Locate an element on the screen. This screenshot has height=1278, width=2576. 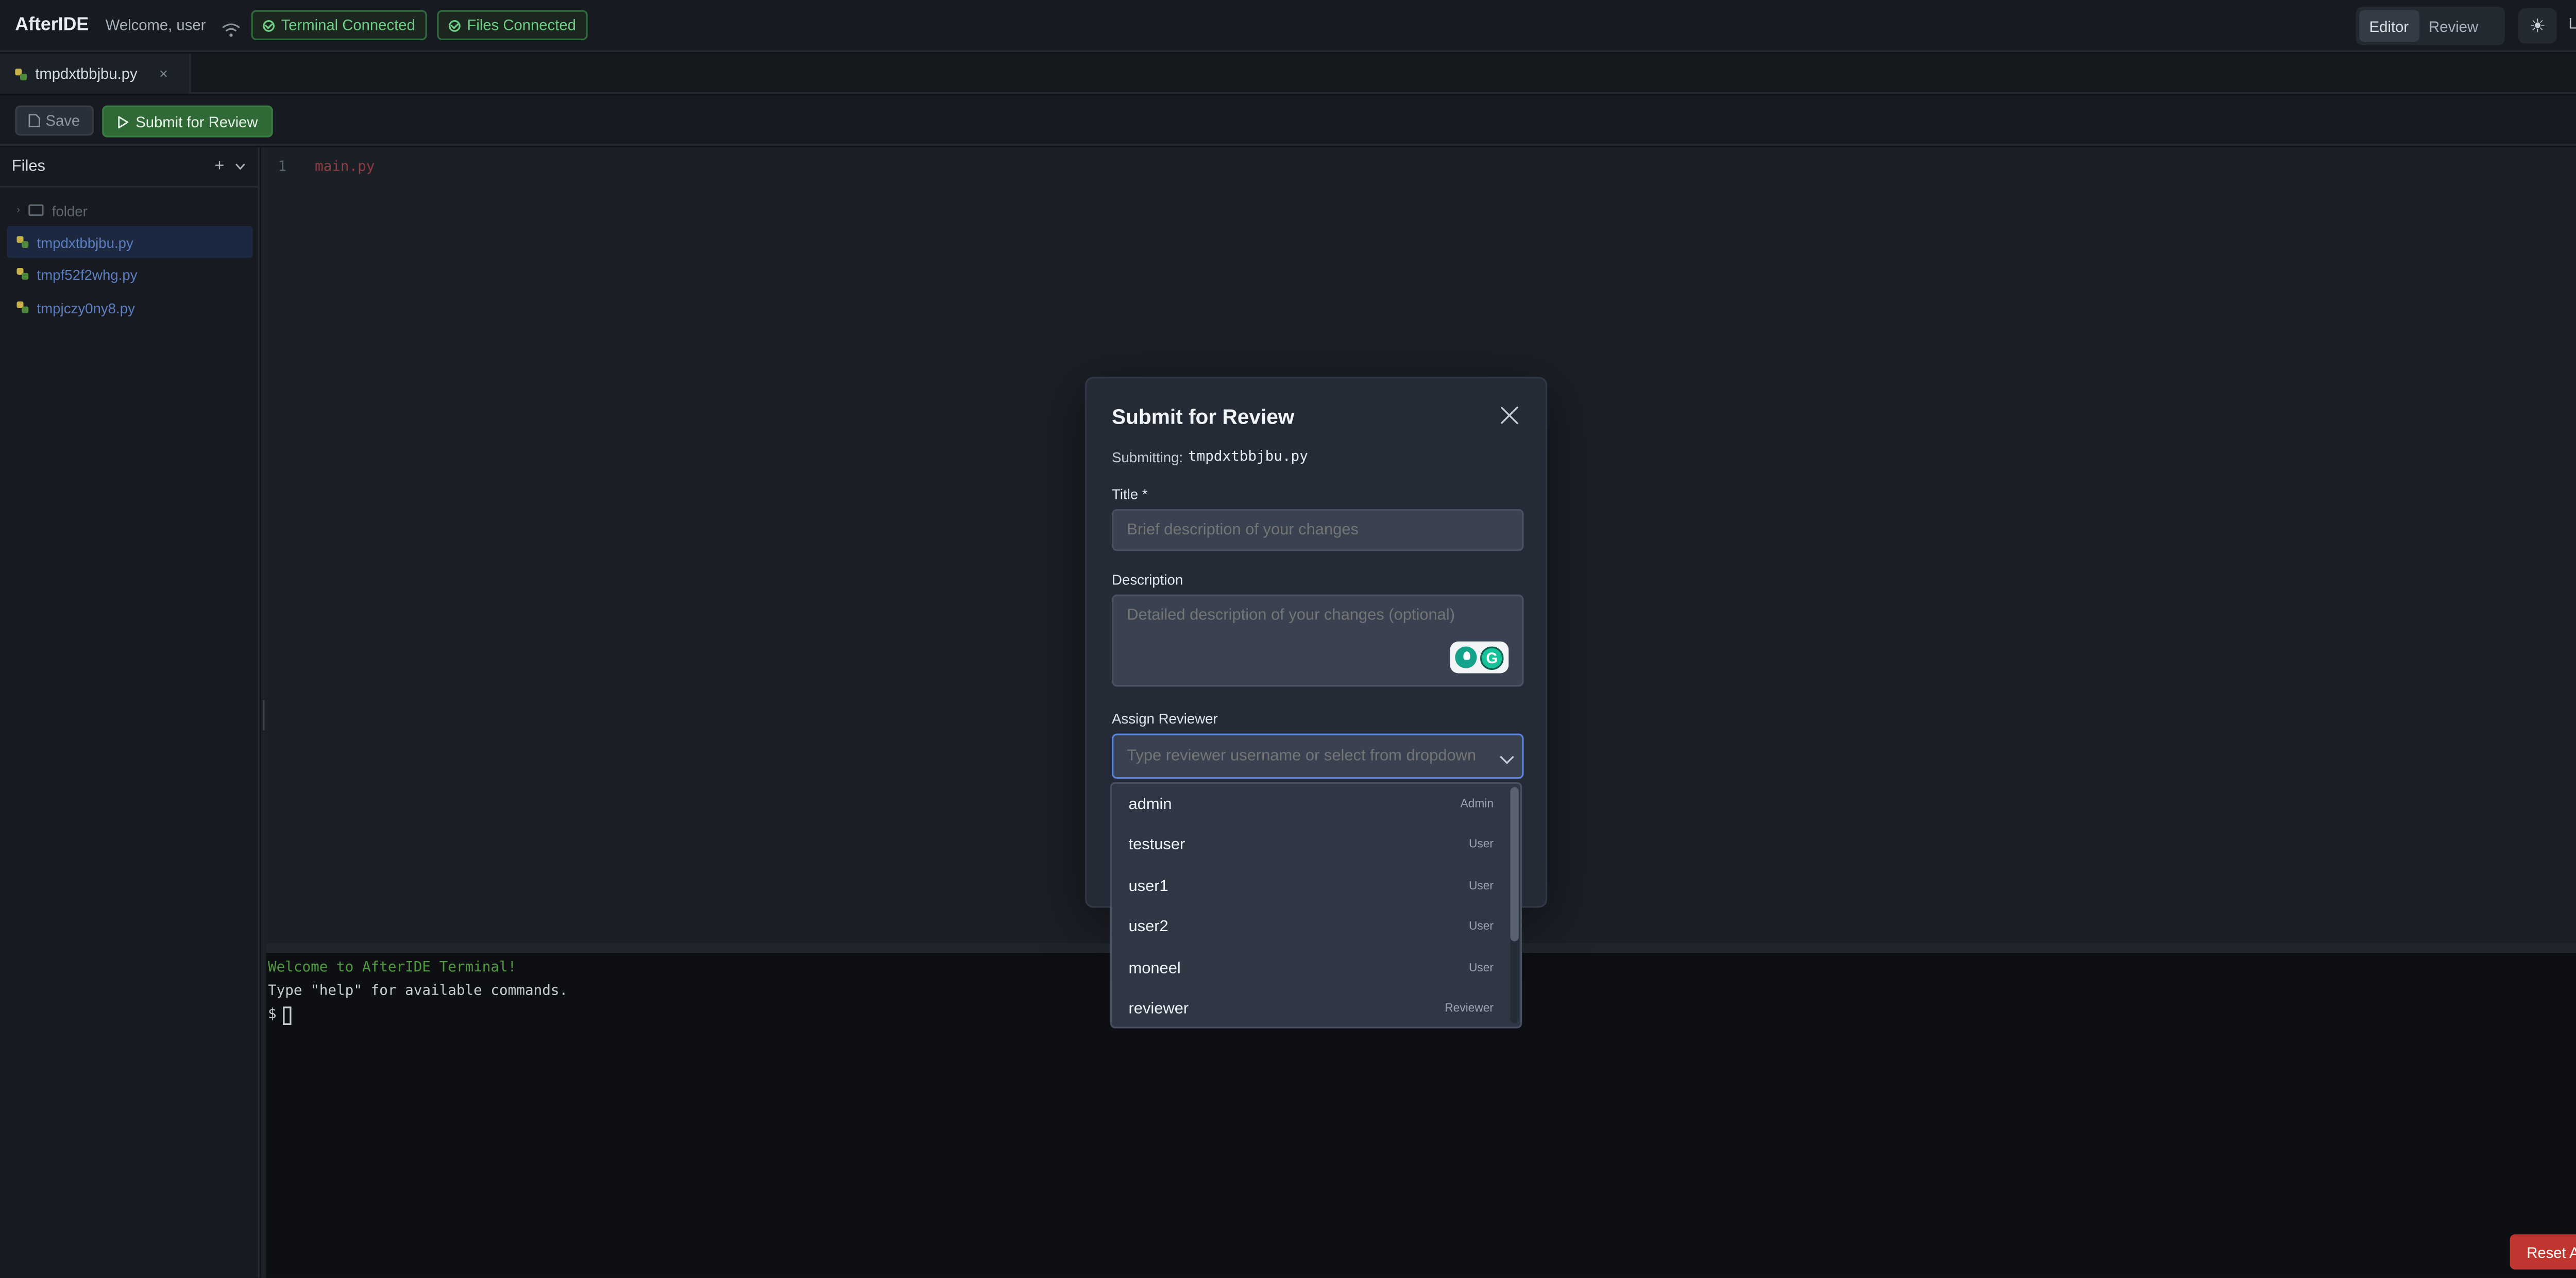
reviewer-option-testuser: testuser User is located at coordinates (1311, 845).